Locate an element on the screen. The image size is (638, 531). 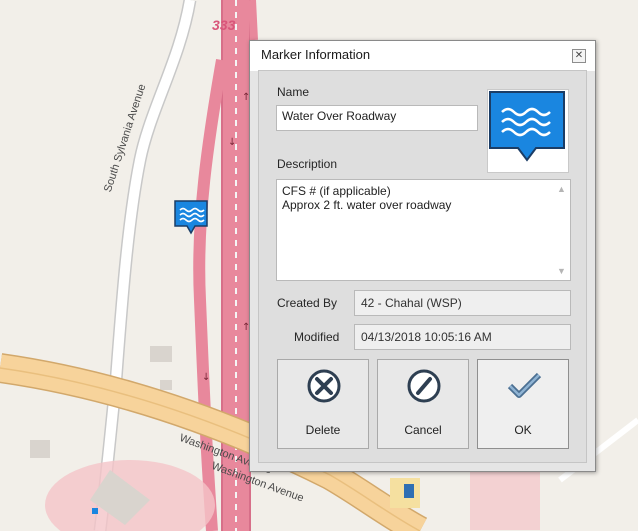
water-waves-icon is located at coordinates (527, 126).